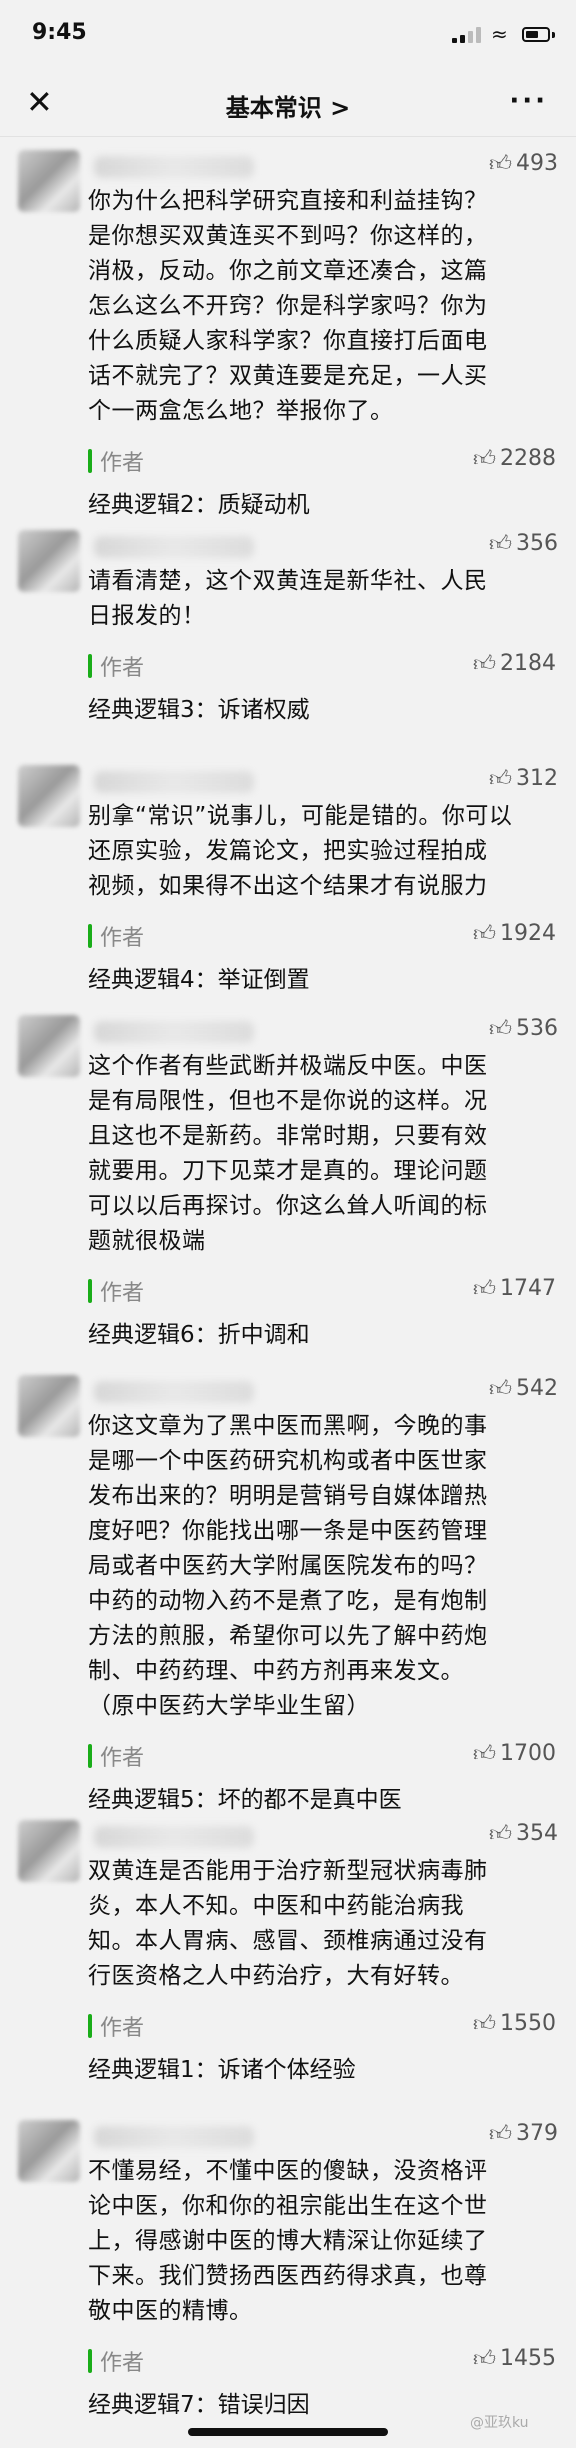 The width and height of the screenshot is (576, 2448). I want to click on comment-line: 题就很极端, so click(147, 1241).